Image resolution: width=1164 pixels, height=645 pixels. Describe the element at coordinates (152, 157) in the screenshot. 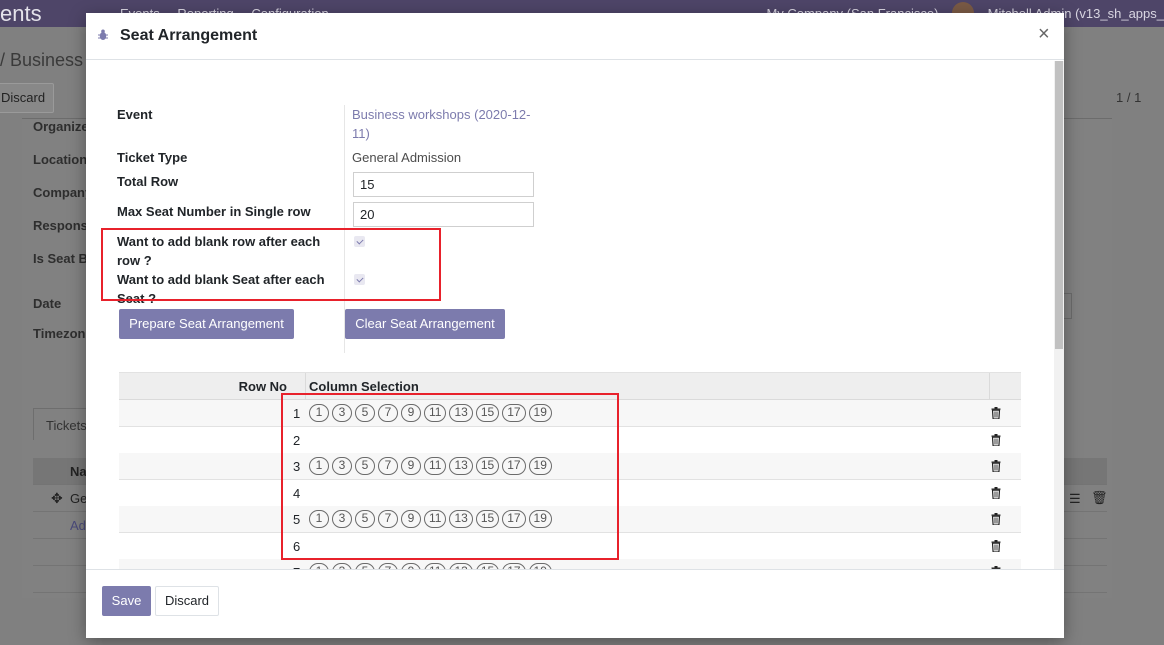

I see `ticket-type-label: Ticket Type` at that location.